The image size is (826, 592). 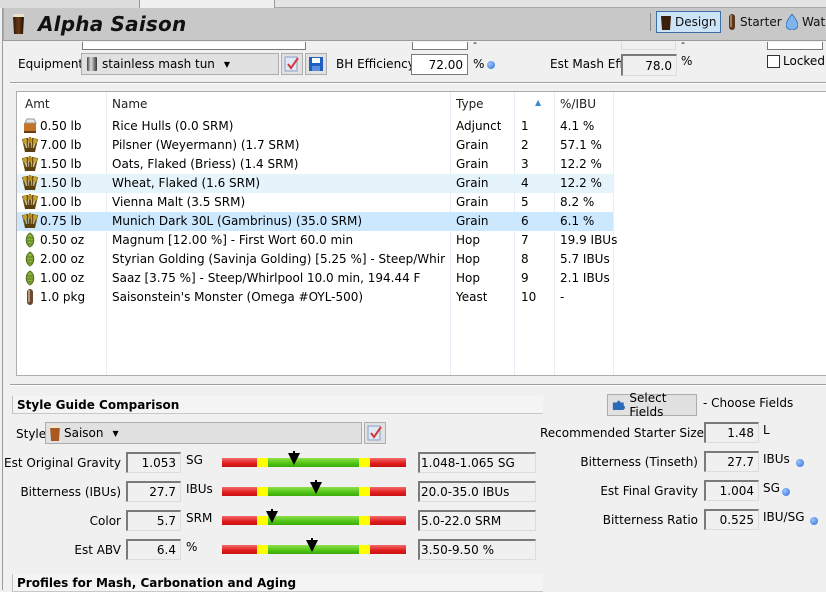 I want to click on equipment-dropdown: stainless mash tun ▼, so click(x=180, y=64).